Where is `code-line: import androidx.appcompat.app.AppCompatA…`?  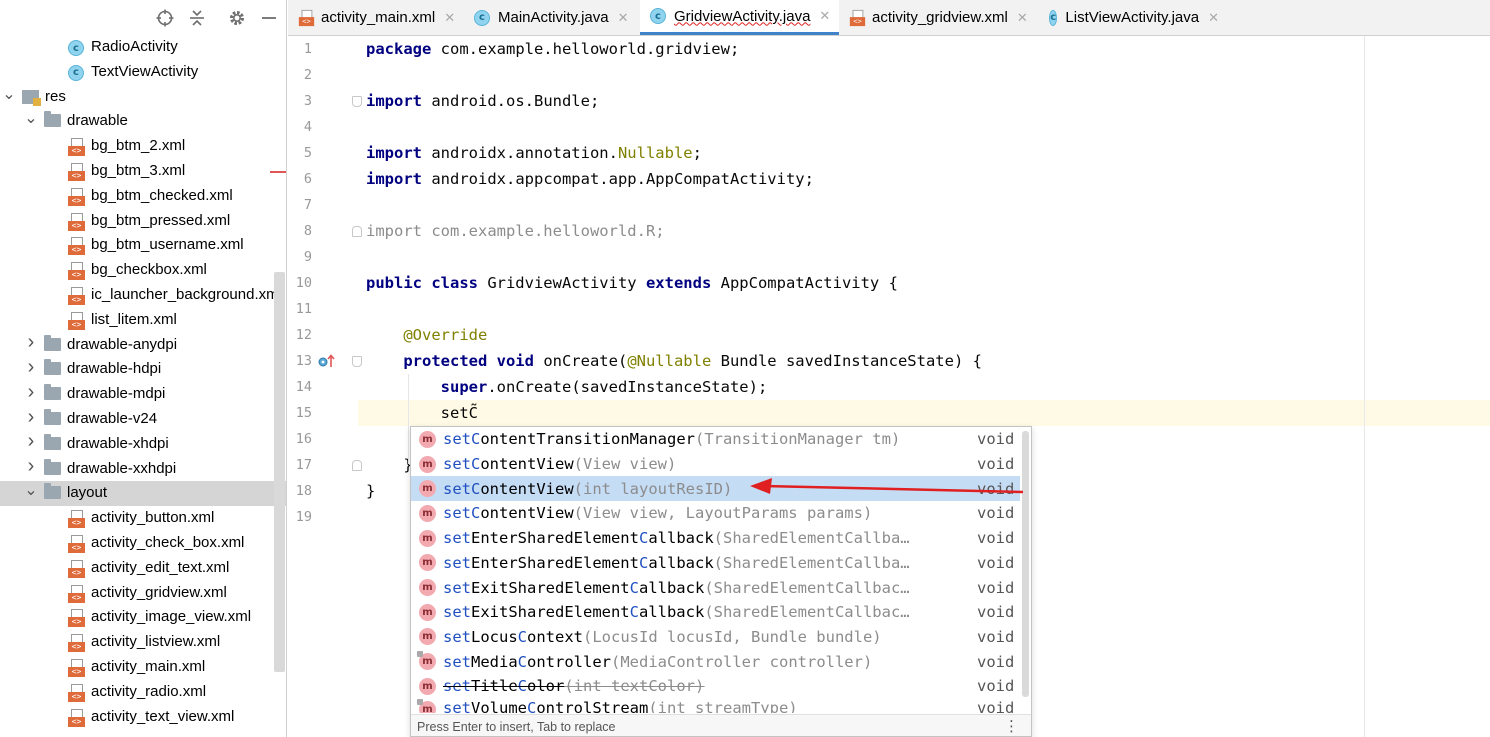
code-line: import androidx.appcompat.app.AppCompatA… is located at coordinates (590, 179).